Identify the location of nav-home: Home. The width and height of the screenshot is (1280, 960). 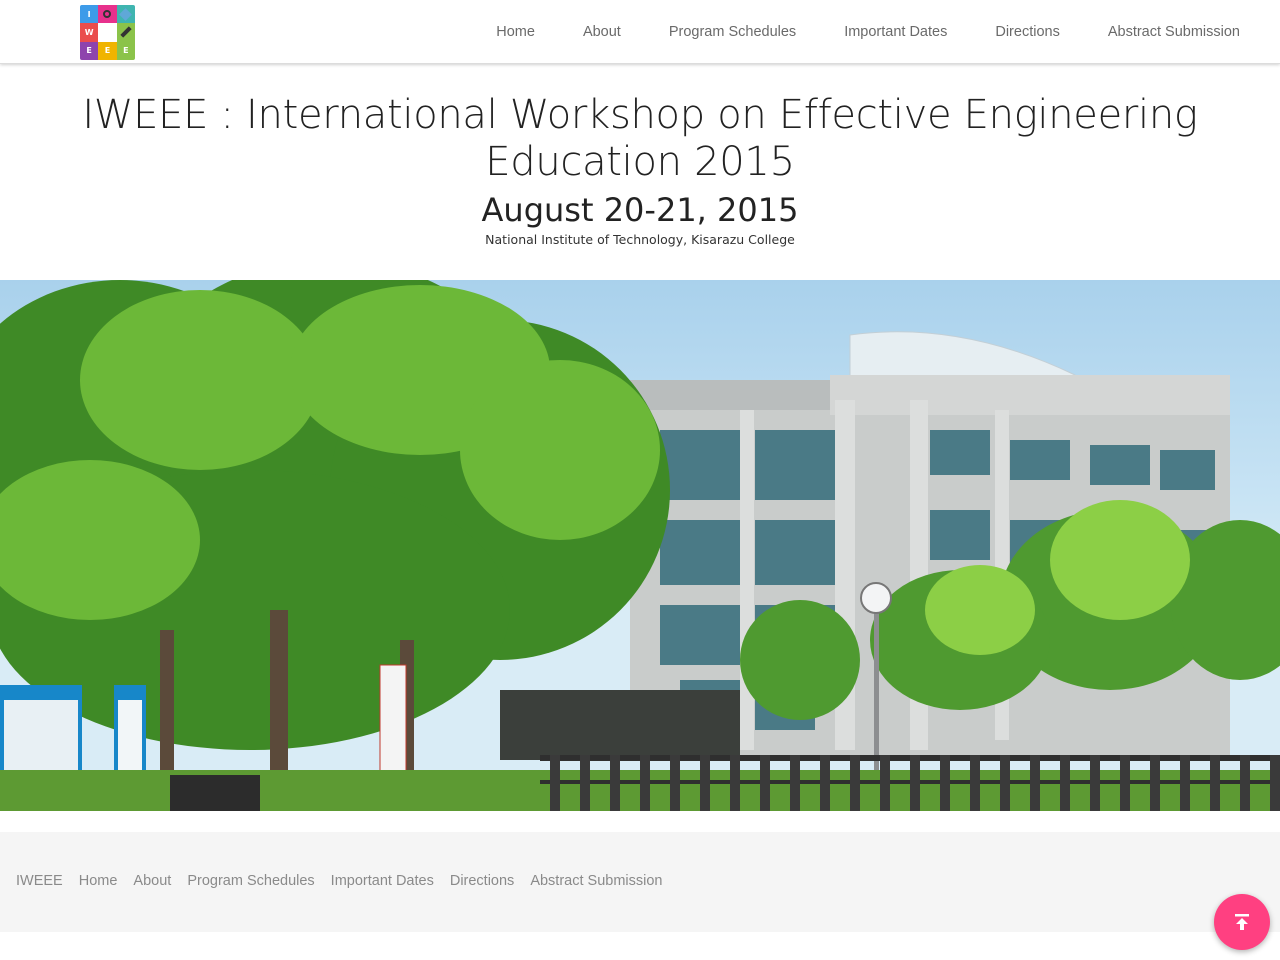
(515, 32).